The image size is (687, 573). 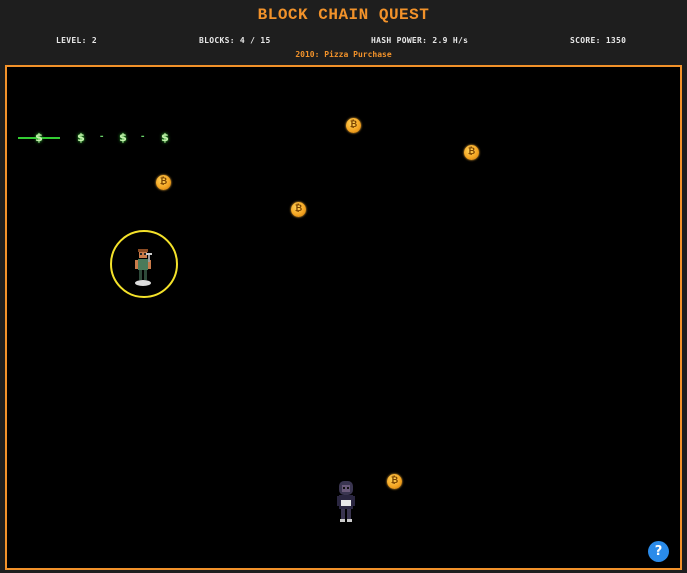 What do you see at coordinates (420, 40) in the screenshot?
I see `hash-power-label: HASH POWER: 2.9 H/s` at bounding box center [420, 40].